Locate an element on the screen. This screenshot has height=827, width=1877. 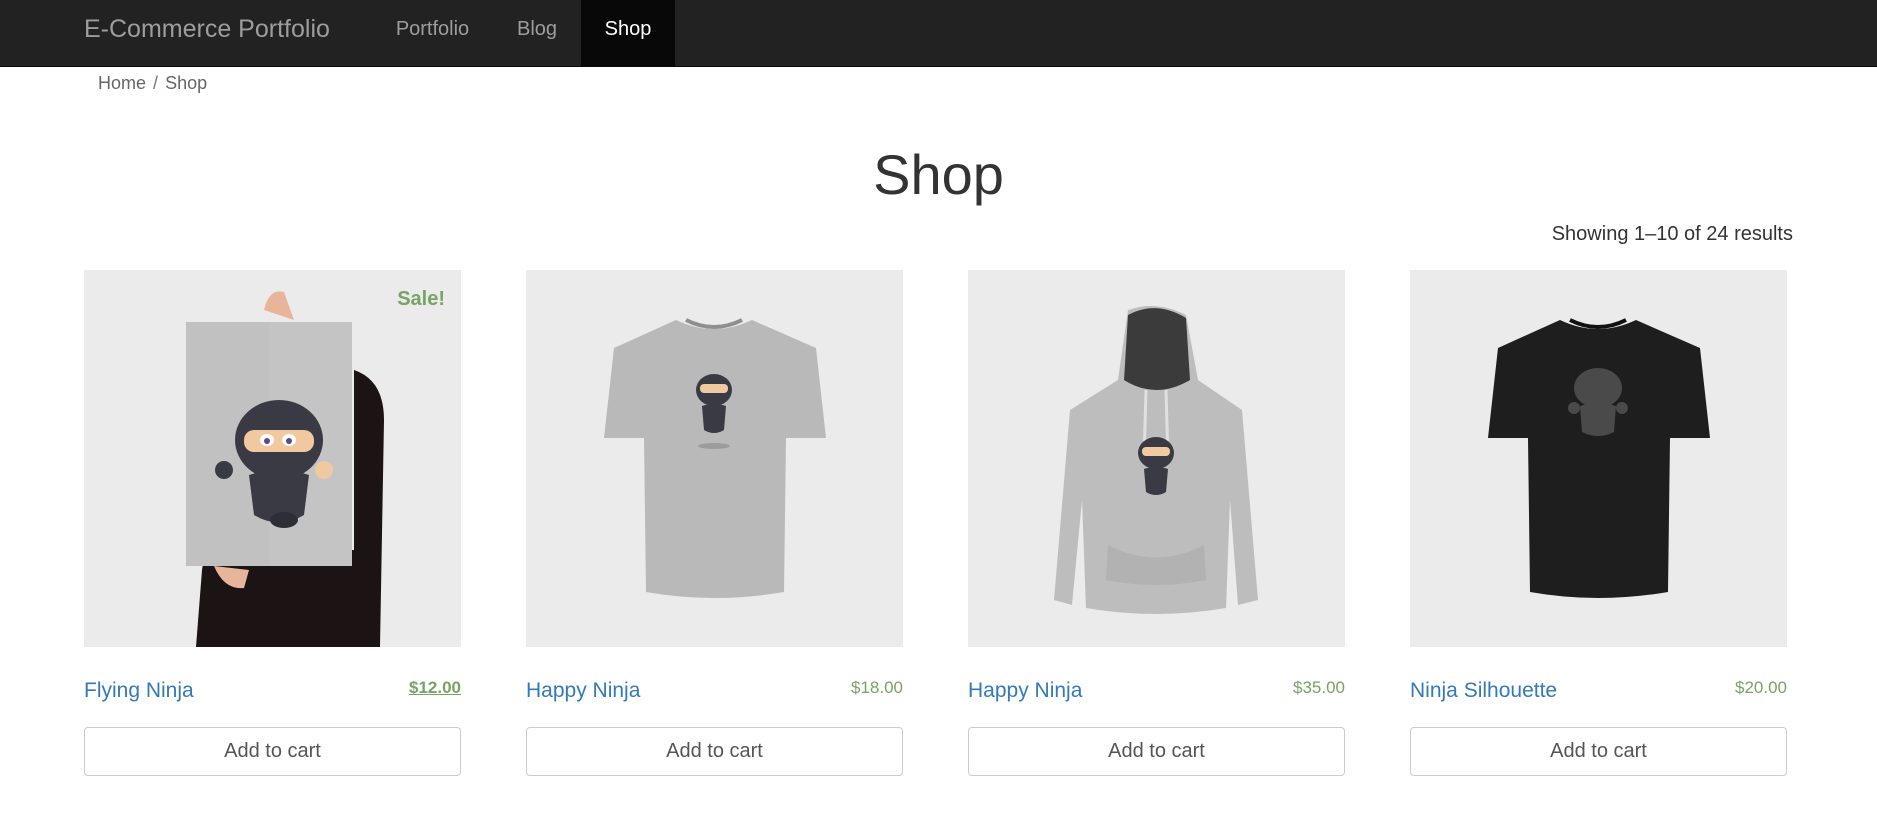
page-title: Shop is located at coordinates (938, 174).